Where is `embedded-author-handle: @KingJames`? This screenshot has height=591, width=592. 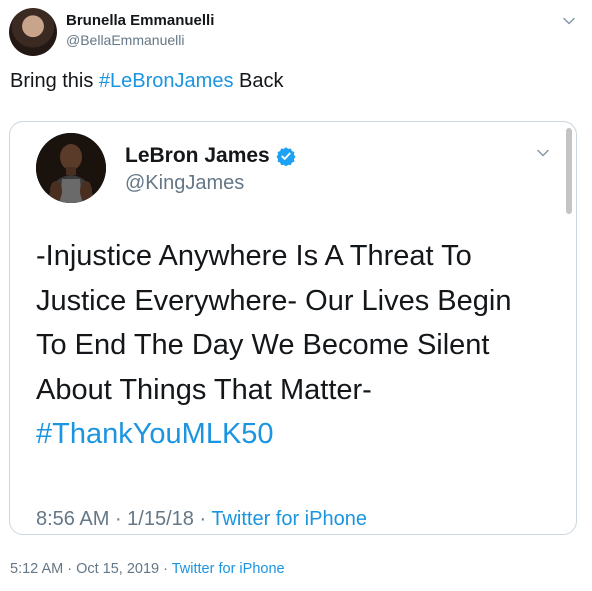 embedded-author-handle: @KingJames is located at coordinates (184, 183).